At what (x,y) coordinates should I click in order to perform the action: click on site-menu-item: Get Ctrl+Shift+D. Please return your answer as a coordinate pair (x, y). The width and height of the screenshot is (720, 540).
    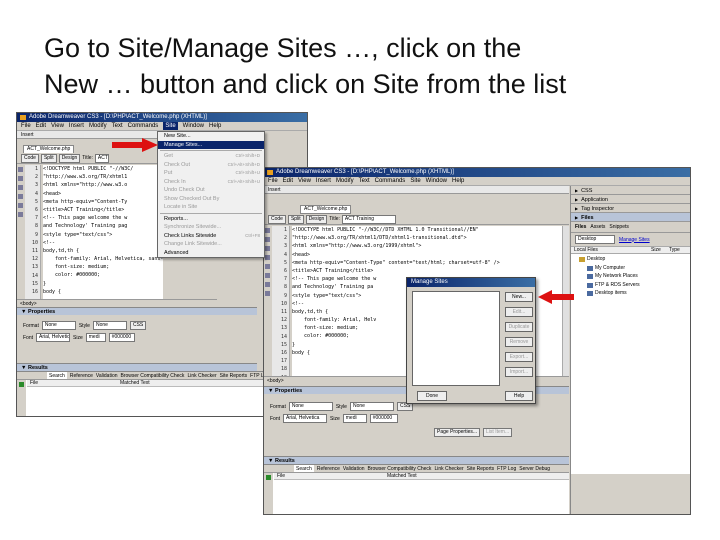
    Looking at the image, I should click on (211, 156).